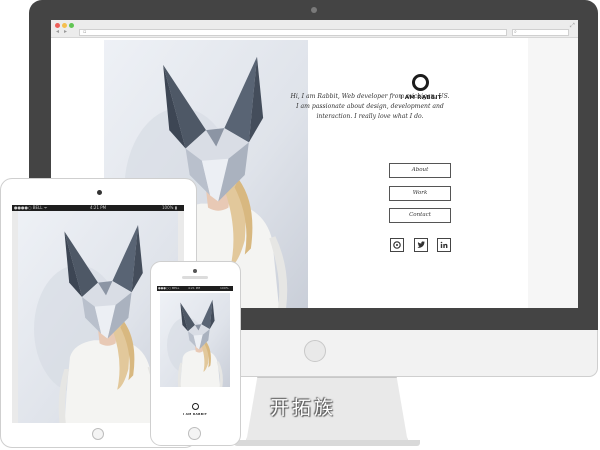  I want to click on chevron-left-icon: ◂, so click(57, 32).